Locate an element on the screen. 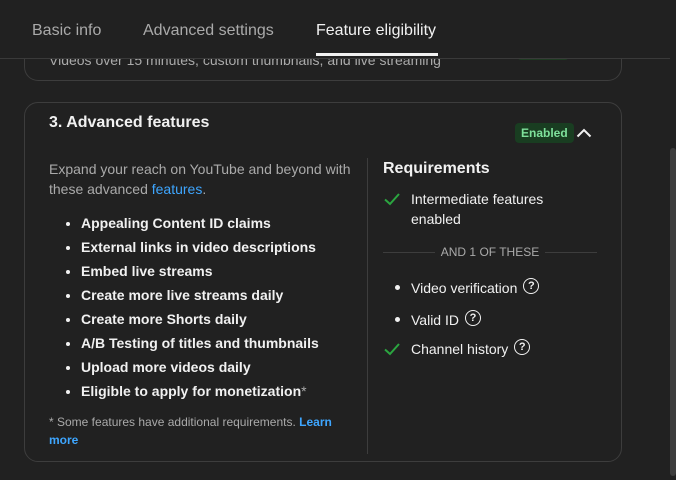 The image size is (676, 480). list-item: Eligible to apply for monetization* is located at coordinates (220, 391).